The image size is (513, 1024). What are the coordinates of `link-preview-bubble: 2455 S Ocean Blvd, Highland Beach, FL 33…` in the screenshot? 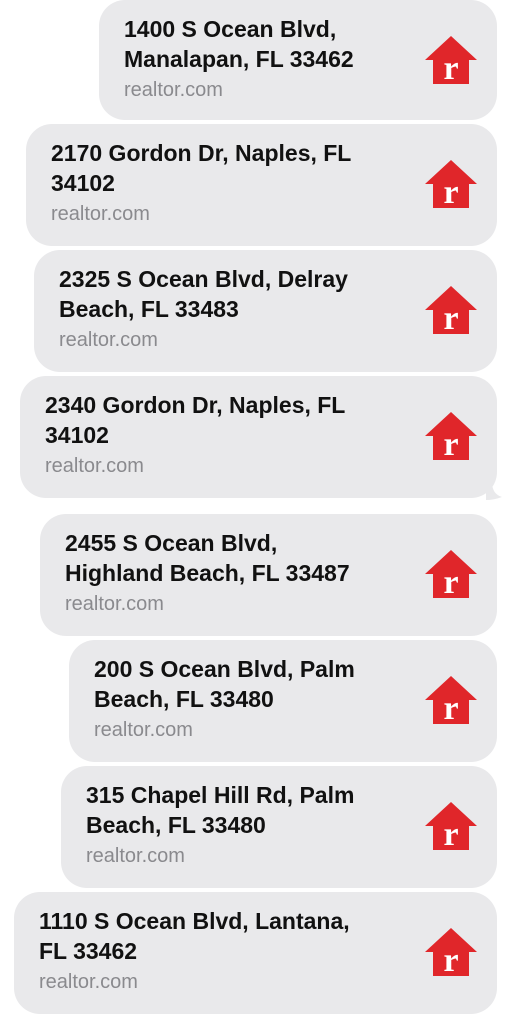 It's located at (268, 575).